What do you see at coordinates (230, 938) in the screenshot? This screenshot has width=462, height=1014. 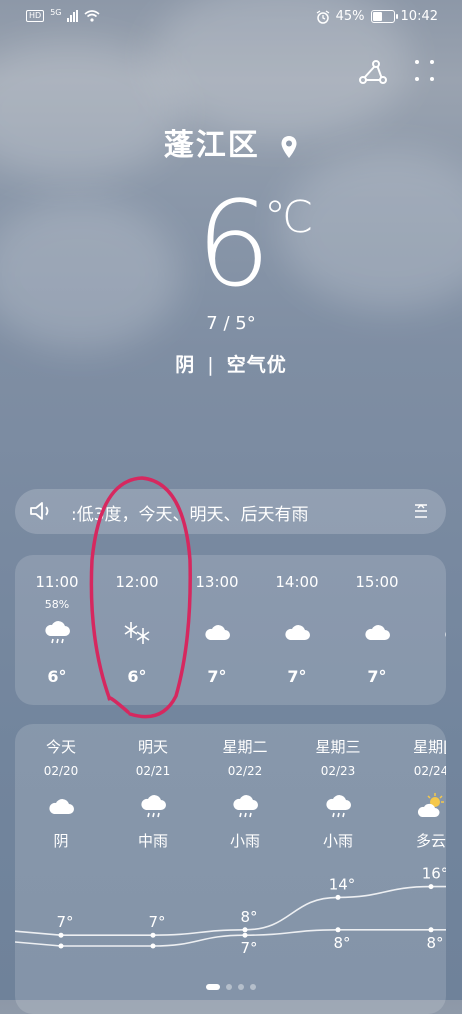 I see `low-temp-line` at bounding box center [230, 938].